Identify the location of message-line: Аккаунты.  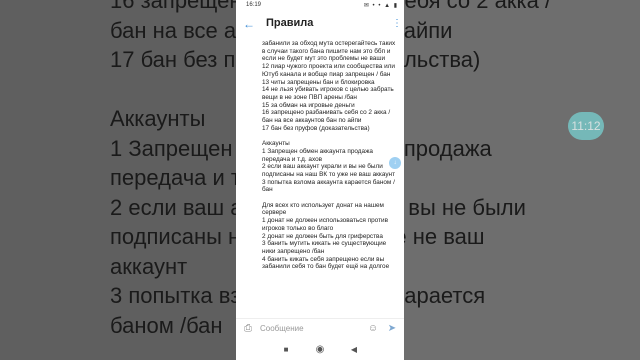
(276, 144).